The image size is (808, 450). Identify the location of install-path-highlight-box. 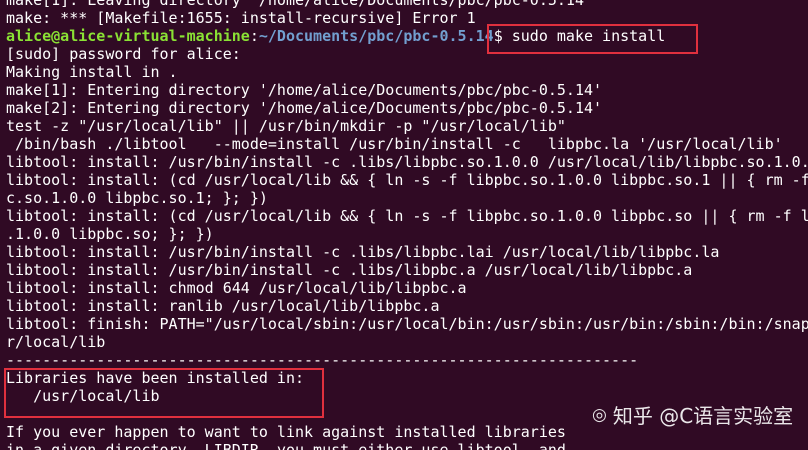
(164, 393).